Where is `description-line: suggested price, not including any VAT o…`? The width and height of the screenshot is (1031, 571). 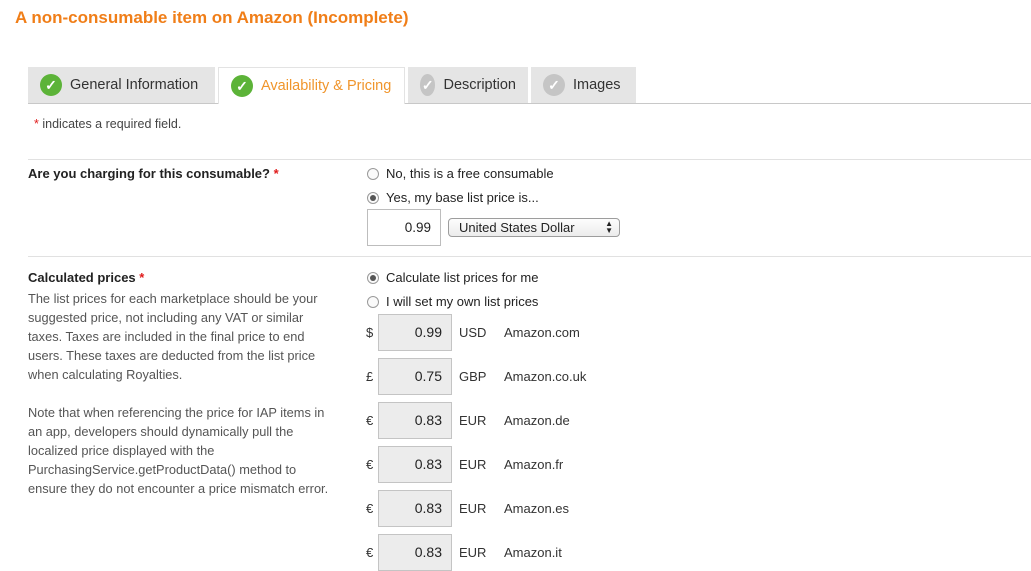 description-line: suggested price, not including any VAT o… is located at coordinates (166, 317).